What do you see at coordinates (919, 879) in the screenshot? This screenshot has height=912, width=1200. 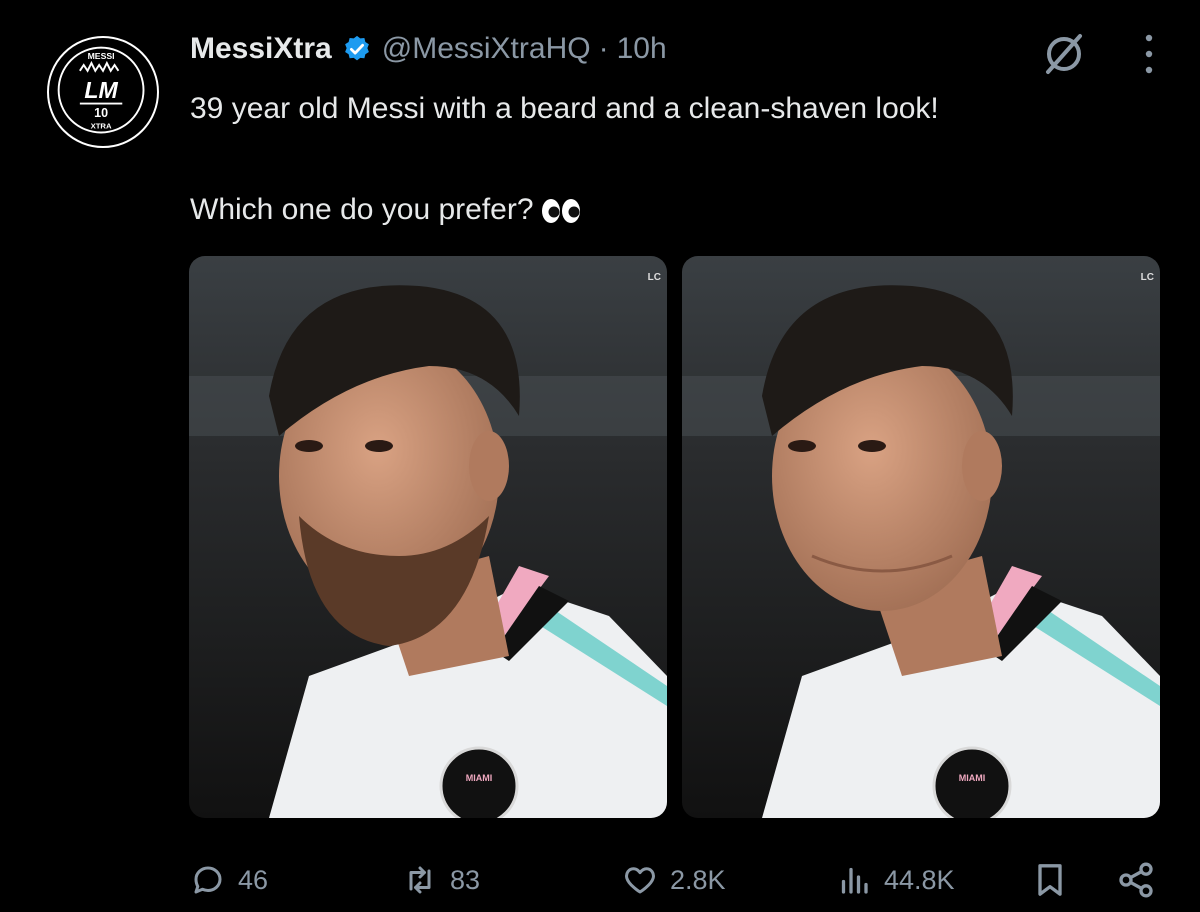 I see `views-count: 44.8K` at bounding box center [919, 879].